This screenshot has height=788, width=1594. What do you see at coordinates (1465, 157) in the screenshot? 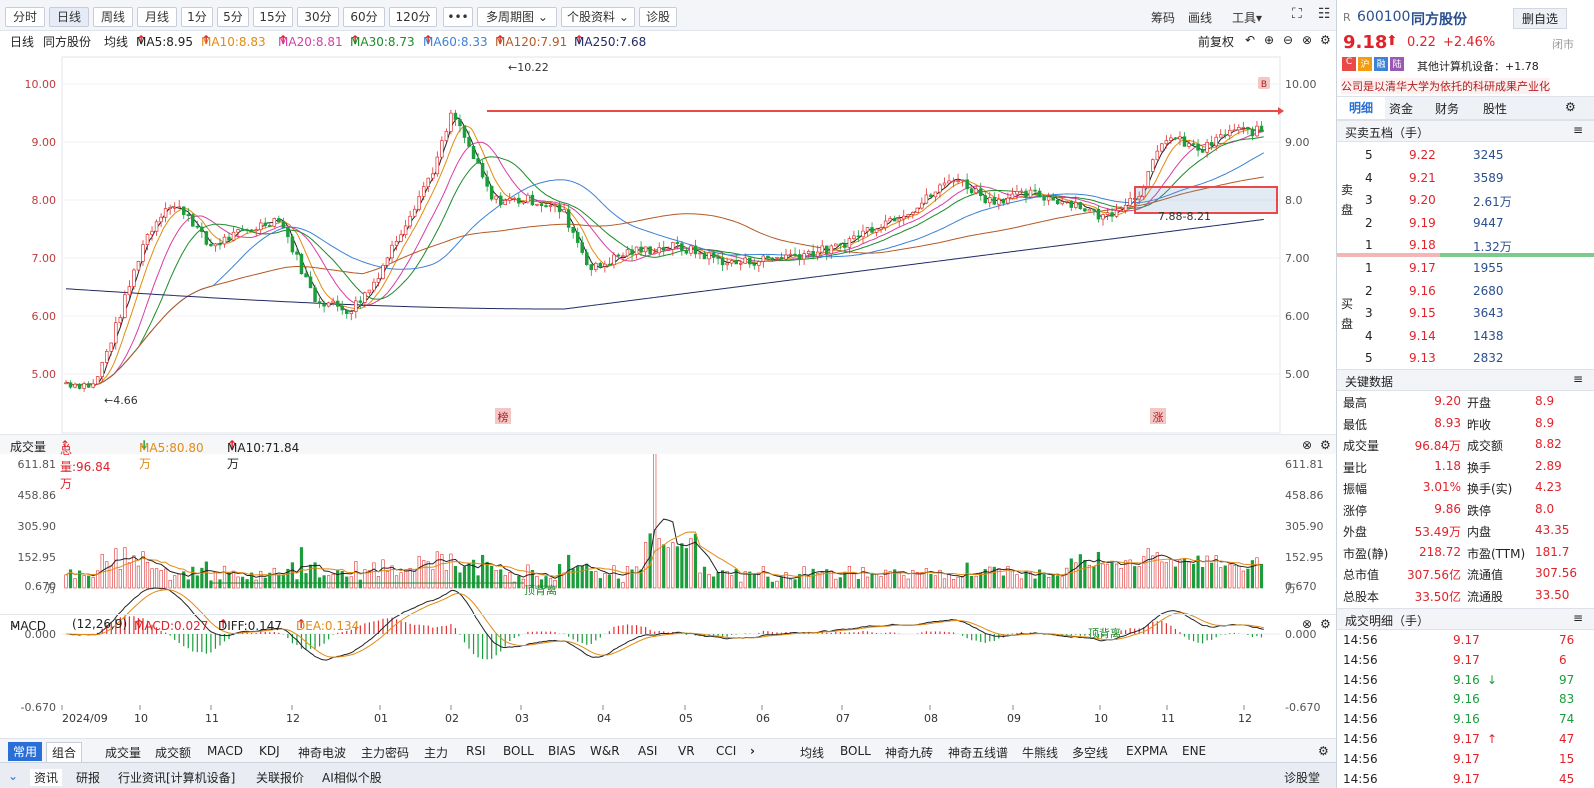
I see `sell-level-row: 5 9.22 3245` at bounding box center [1465, 157].